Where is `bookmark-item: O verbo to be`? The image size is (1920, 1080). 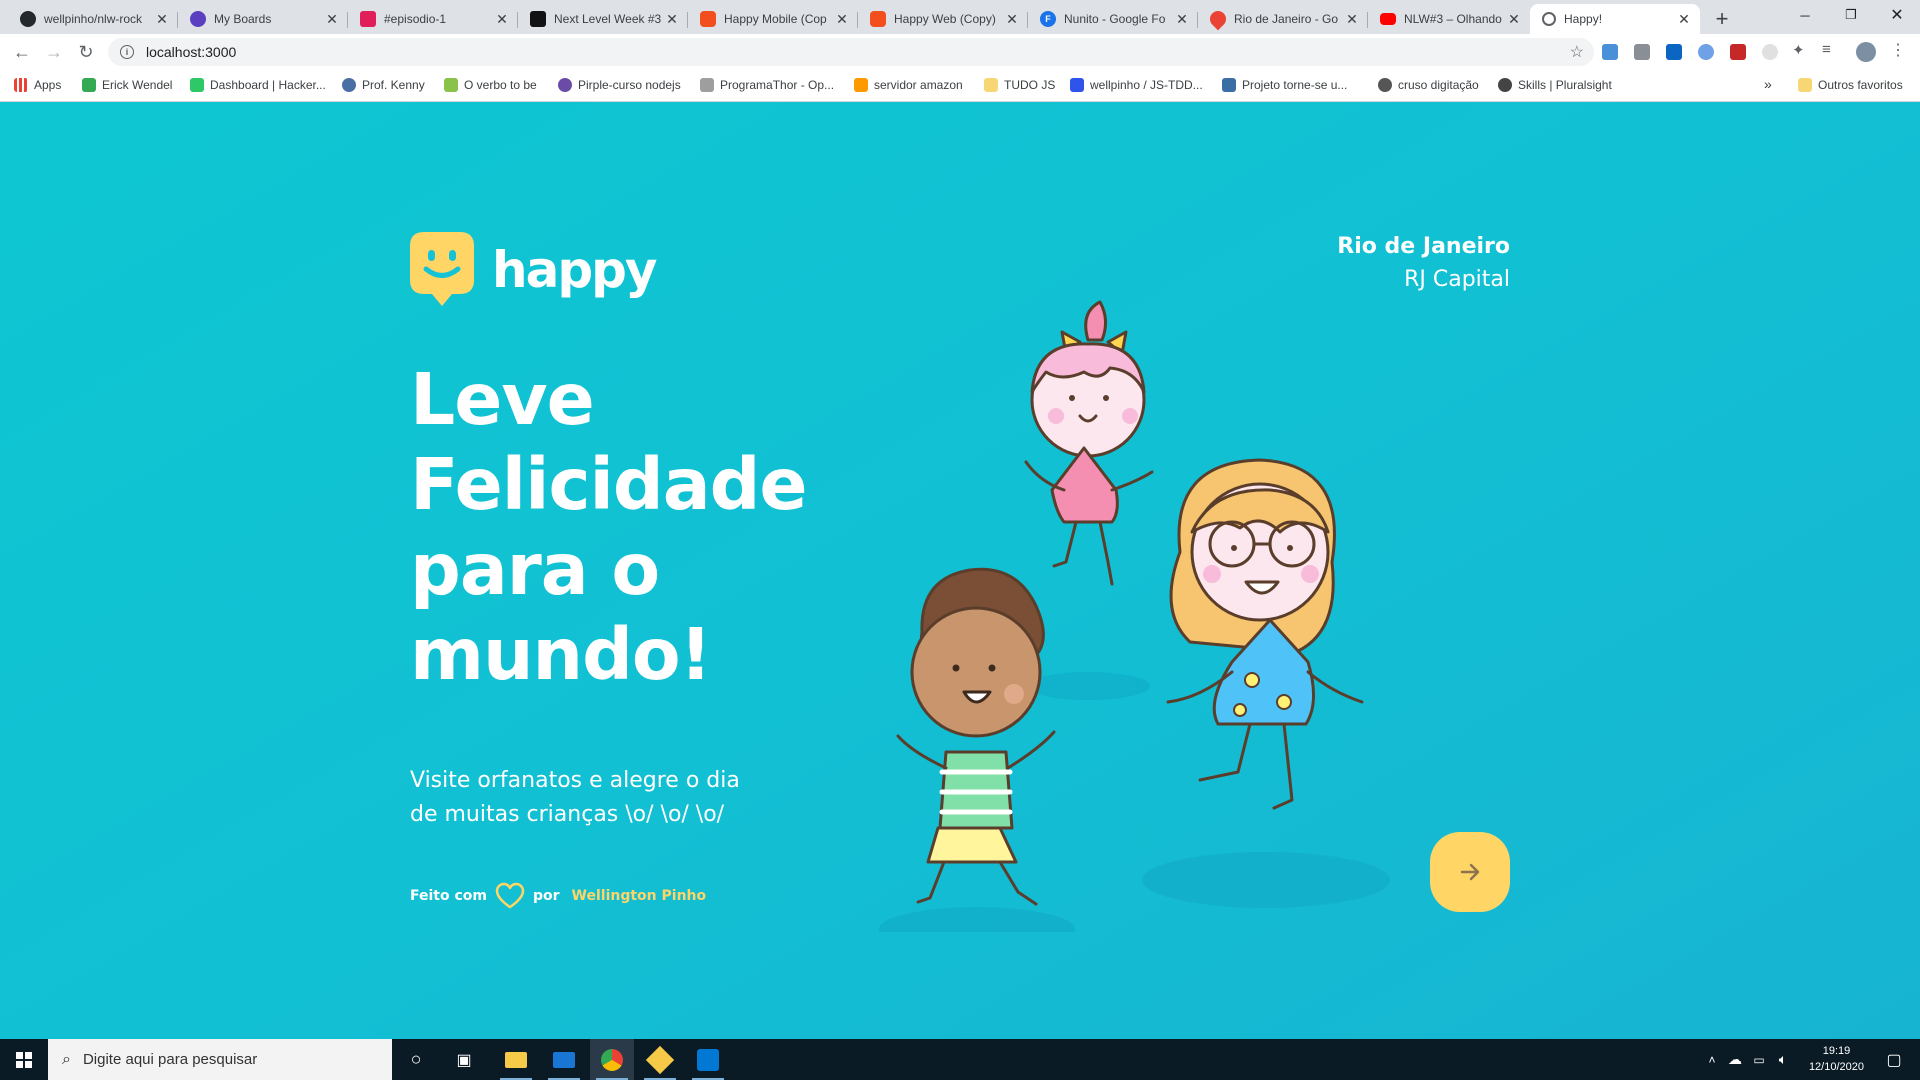
bookmark-item: O verbo to be is located at coordinates (490, 85).